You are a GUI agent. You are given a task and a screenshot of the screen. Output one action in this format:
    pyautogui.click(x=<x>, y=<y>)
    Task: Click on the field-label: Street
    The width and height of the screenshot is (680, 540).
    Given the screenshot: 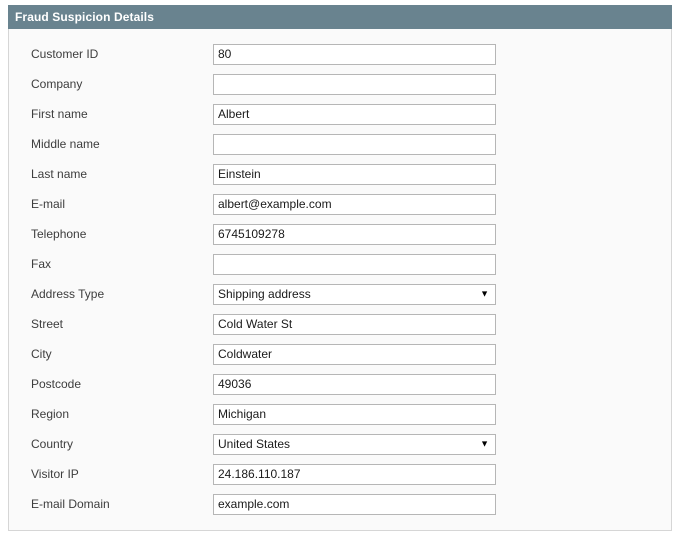 What is the action you would take?
    pyautogui.click(x=47, y=324)
    